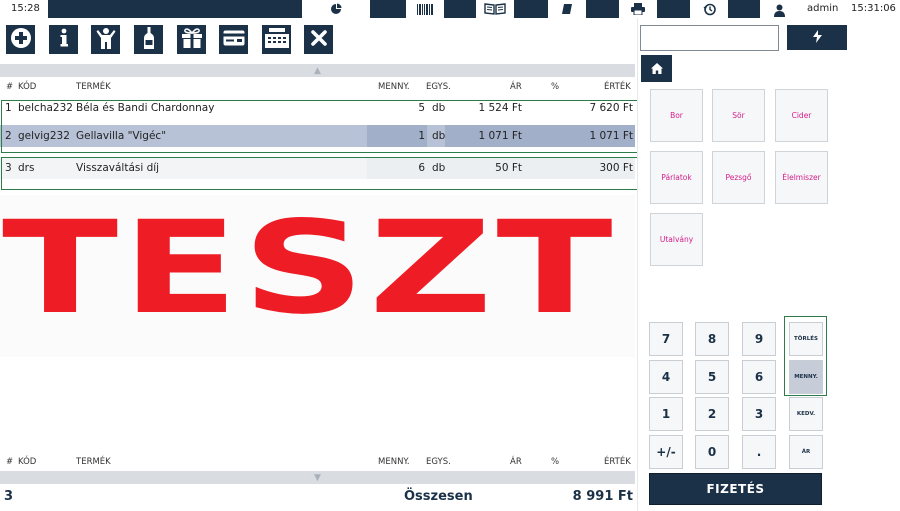  What do you see at coordinates (806, 414) in the screenshot?
I see `discount-button: KEDV.` at bounding box center [806, 414].